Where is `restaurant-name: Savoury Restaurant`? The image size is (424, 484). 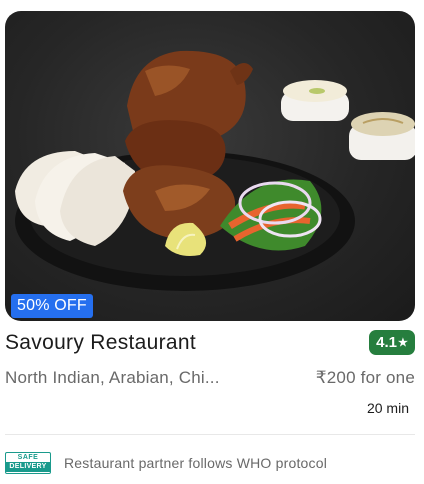 restaurant-name: Savoury Restaurant is located at coordinates (100, 343).